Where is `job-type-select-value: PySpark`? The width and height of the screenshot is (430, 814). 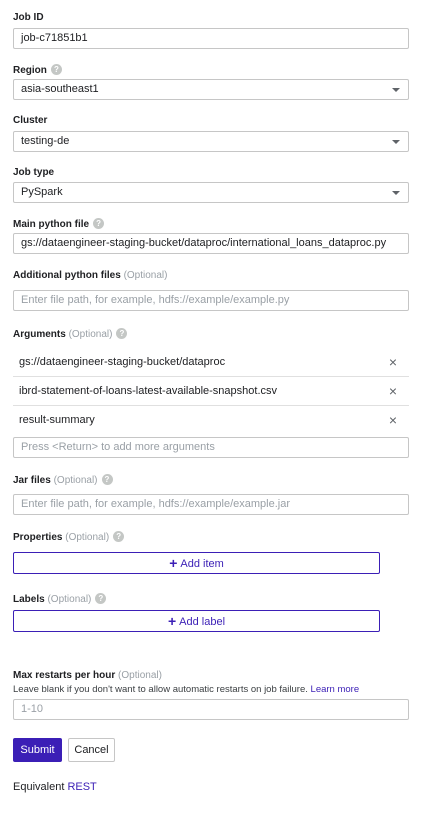
job-type-select-value: PySpark is located at coordinates (42, 192).